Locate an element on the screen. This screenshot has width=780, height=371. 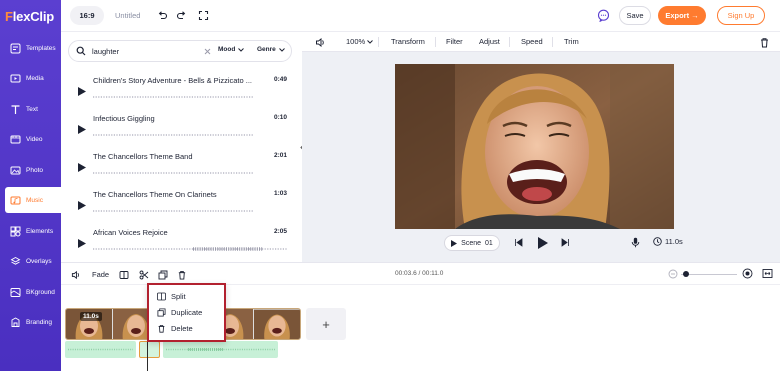
sidebar-item-label: Templates is located at coordinates (41, 48).